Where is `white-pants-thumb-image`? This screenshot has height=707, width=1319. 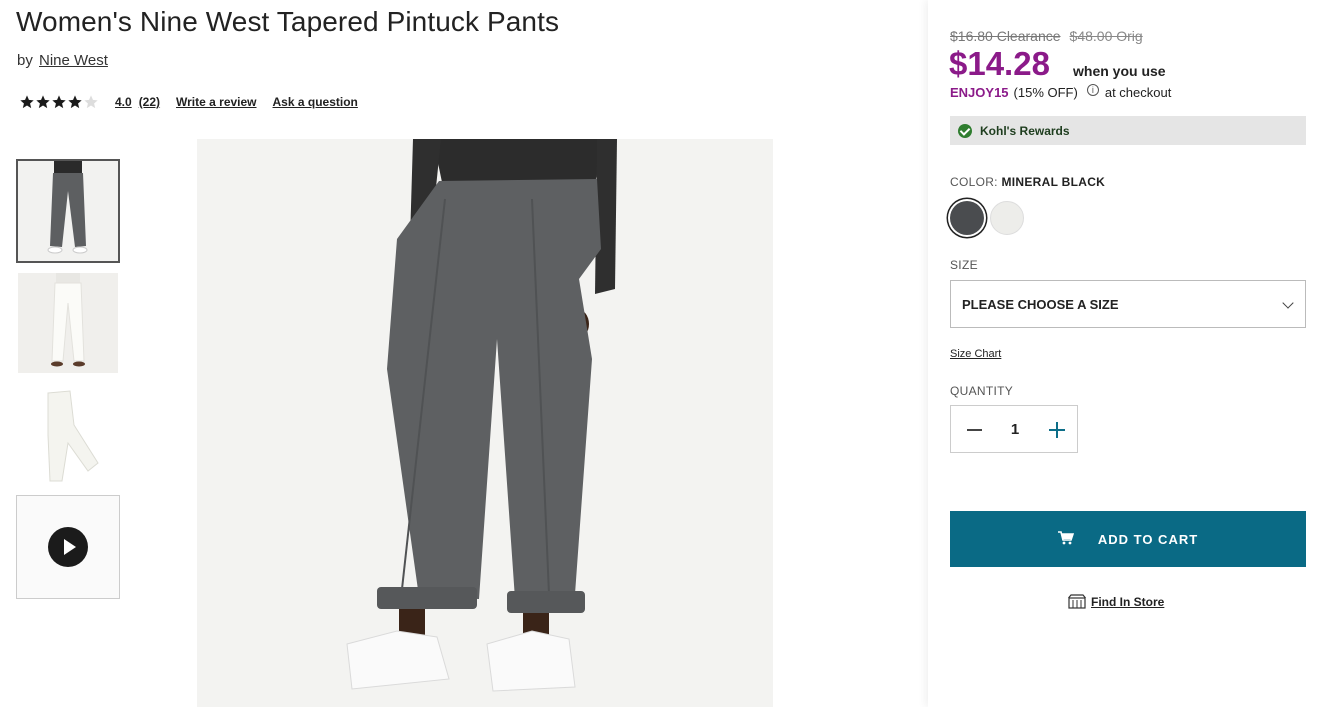 white-pants-thumb-image is located at coordinates (68, 323).